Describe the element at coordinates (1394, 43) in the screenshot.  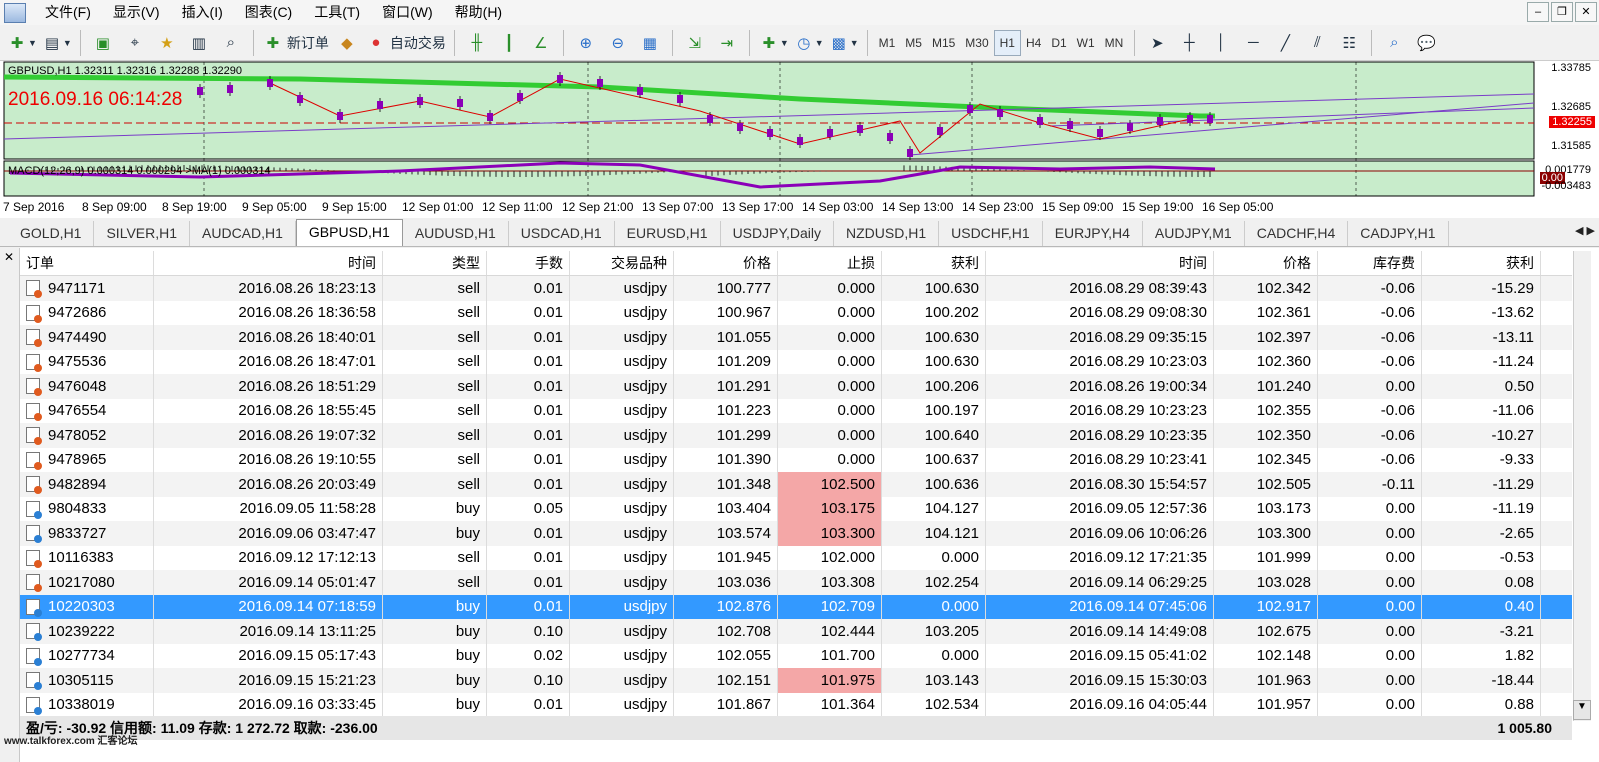
I see `search-button: ⌕` at that location.